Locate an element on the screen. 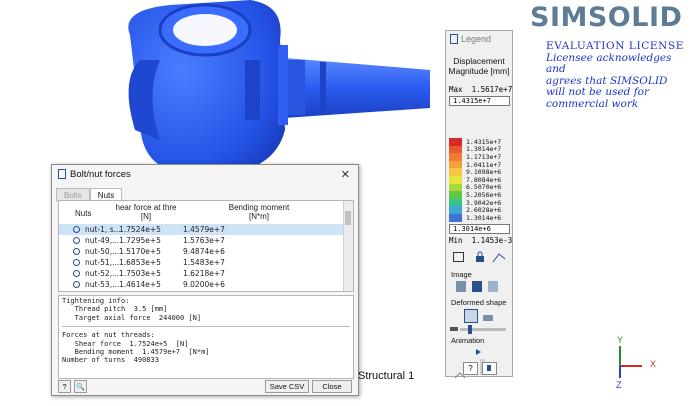 This screenshot has width=693, height=406. play-icon is located at coordinates (478, 352).